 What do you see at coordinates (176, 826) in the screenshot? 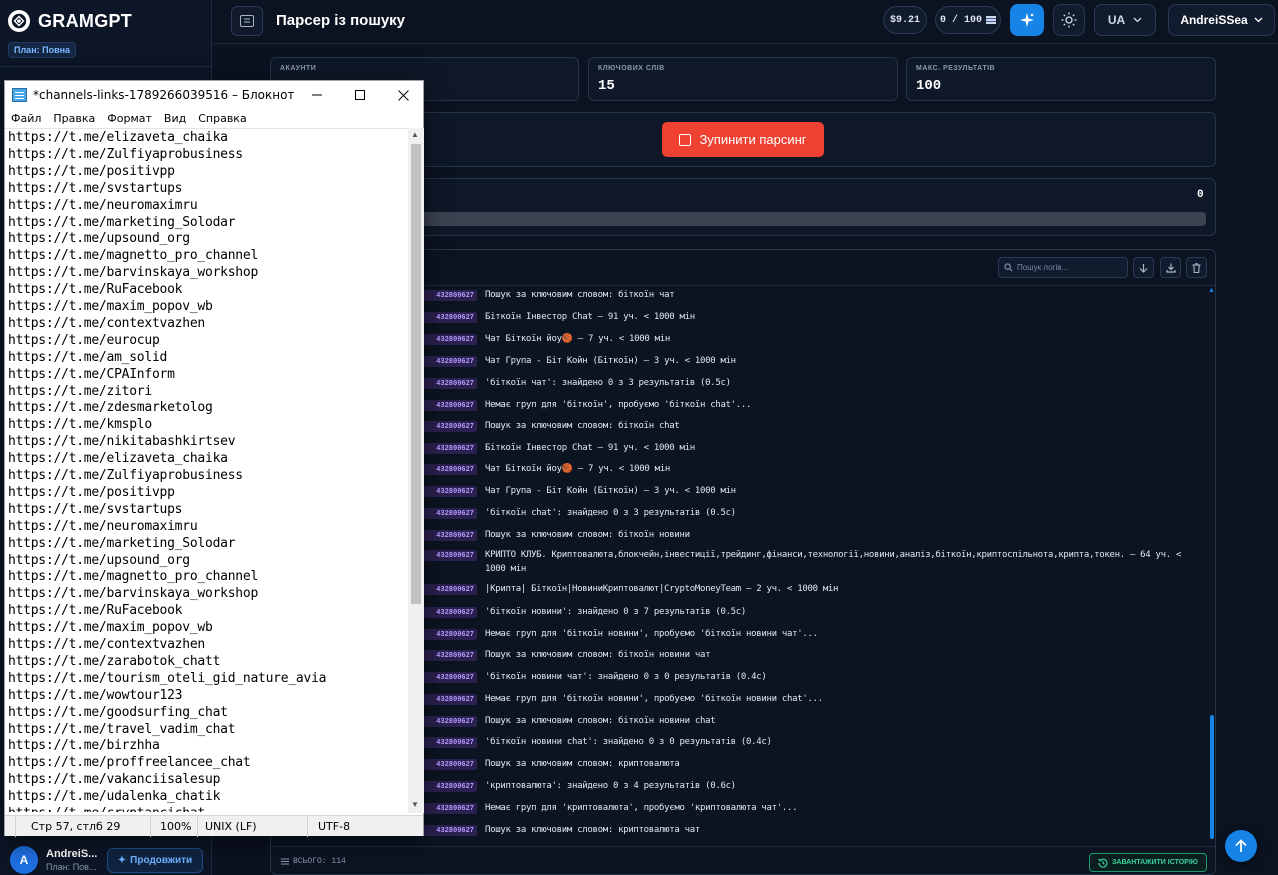
I see `status-zoom: 100%` at bounding box center [176, 826].